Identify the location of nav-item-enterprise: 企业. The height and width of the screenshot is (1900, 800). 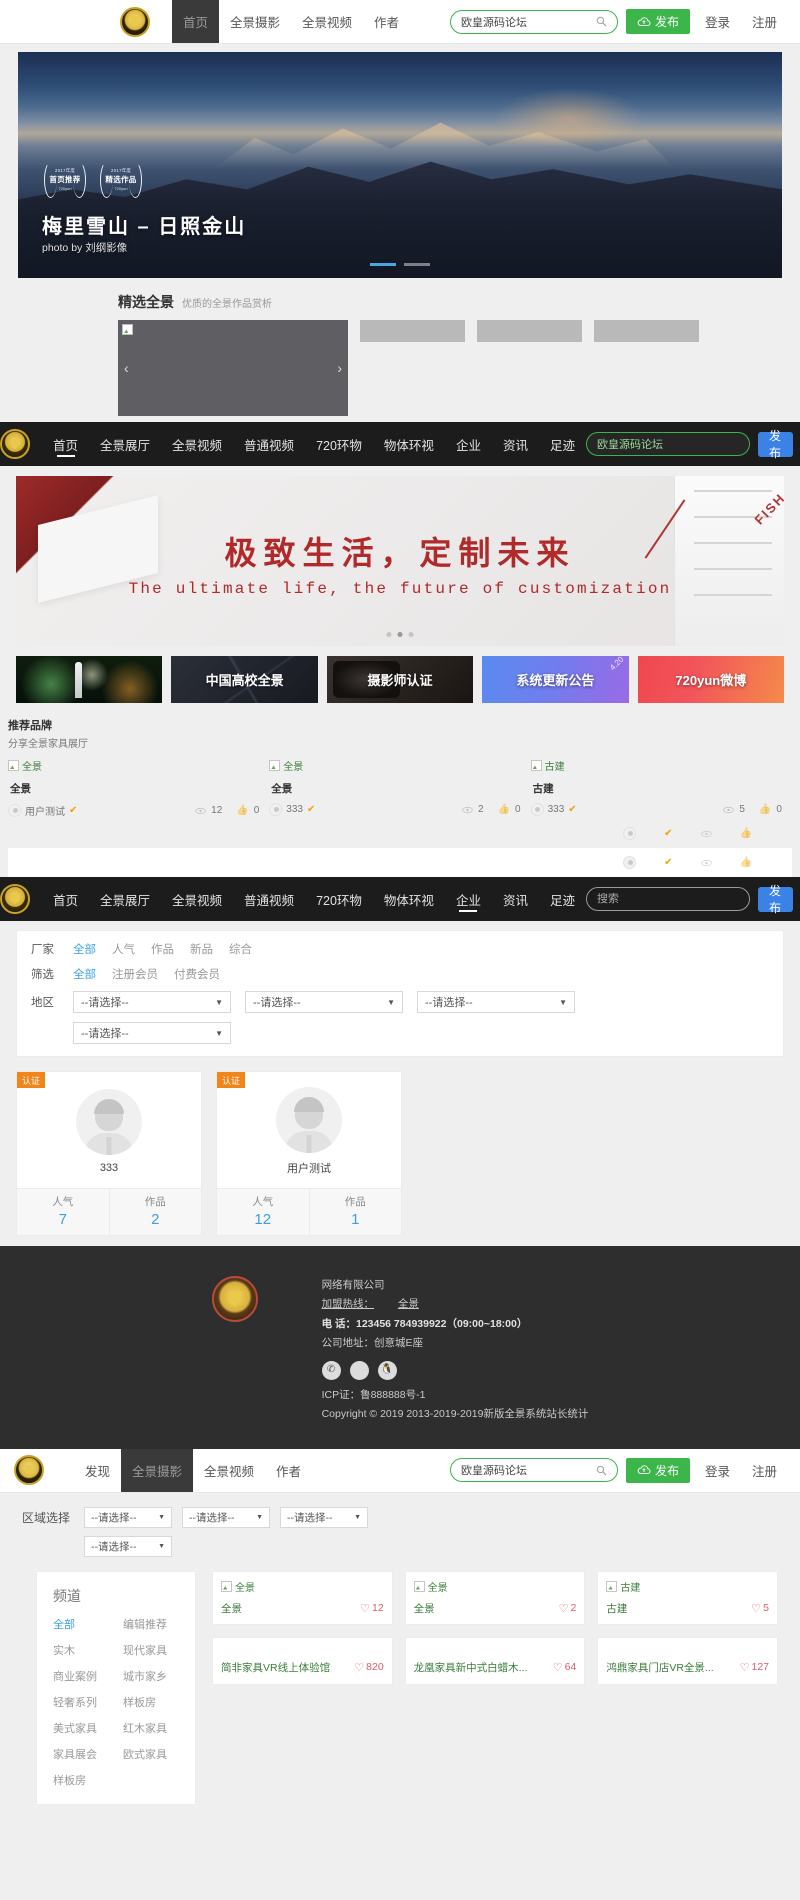
(468, 444).